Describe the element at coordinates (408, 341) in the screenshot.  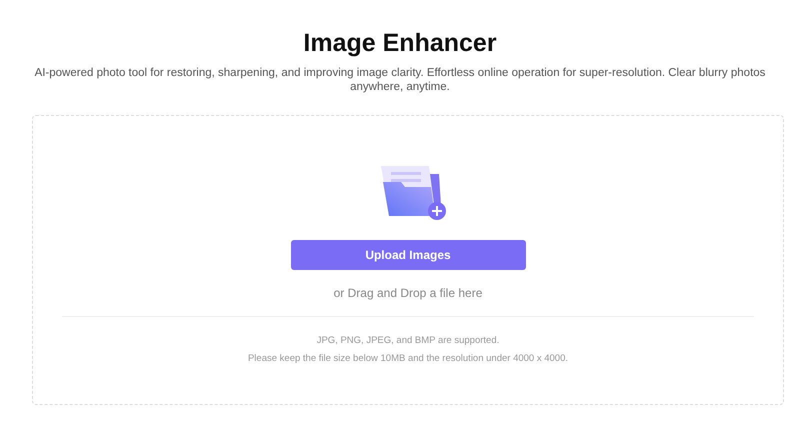
I see `format-note: JPG, PNG, JPEG, and BMP are supported.` at that location.